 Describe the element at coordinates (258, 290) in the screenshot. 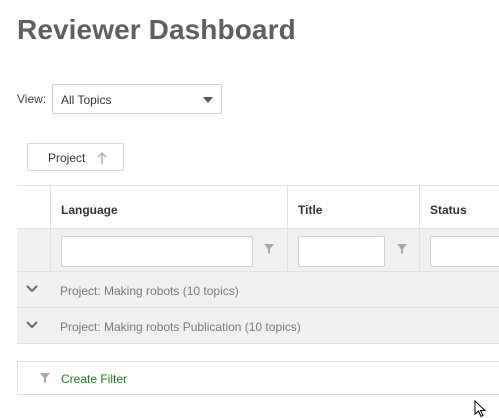

I see `group-row: Project: Making robots (10 topics)` at that location.